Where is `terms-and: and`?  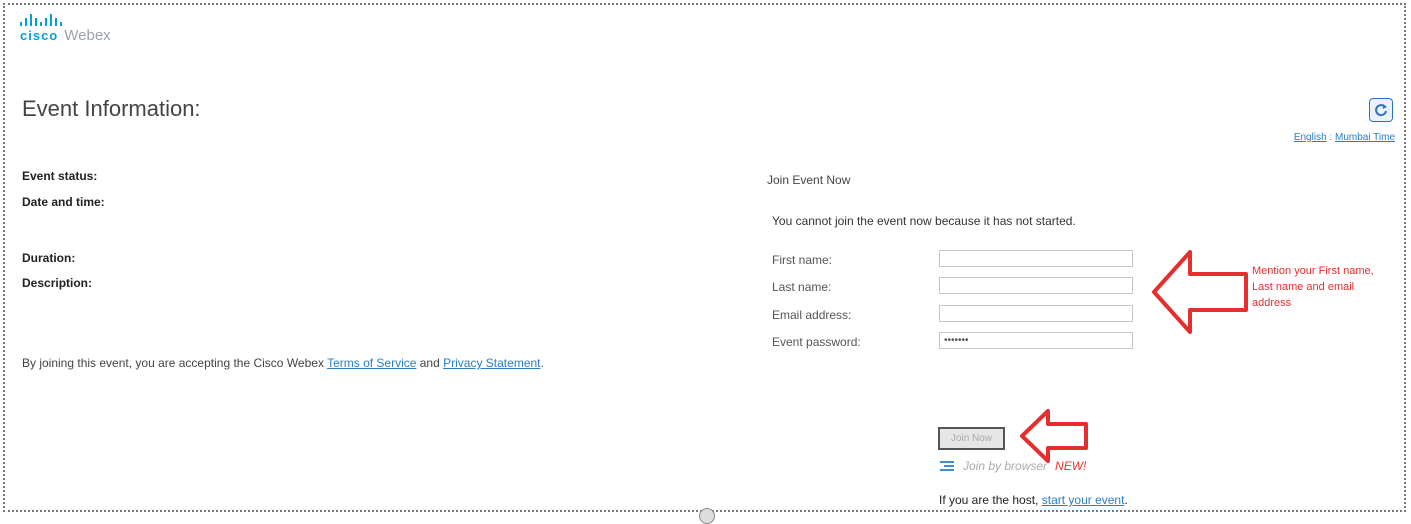
terms-and: and is located at coordinates (430, 363).